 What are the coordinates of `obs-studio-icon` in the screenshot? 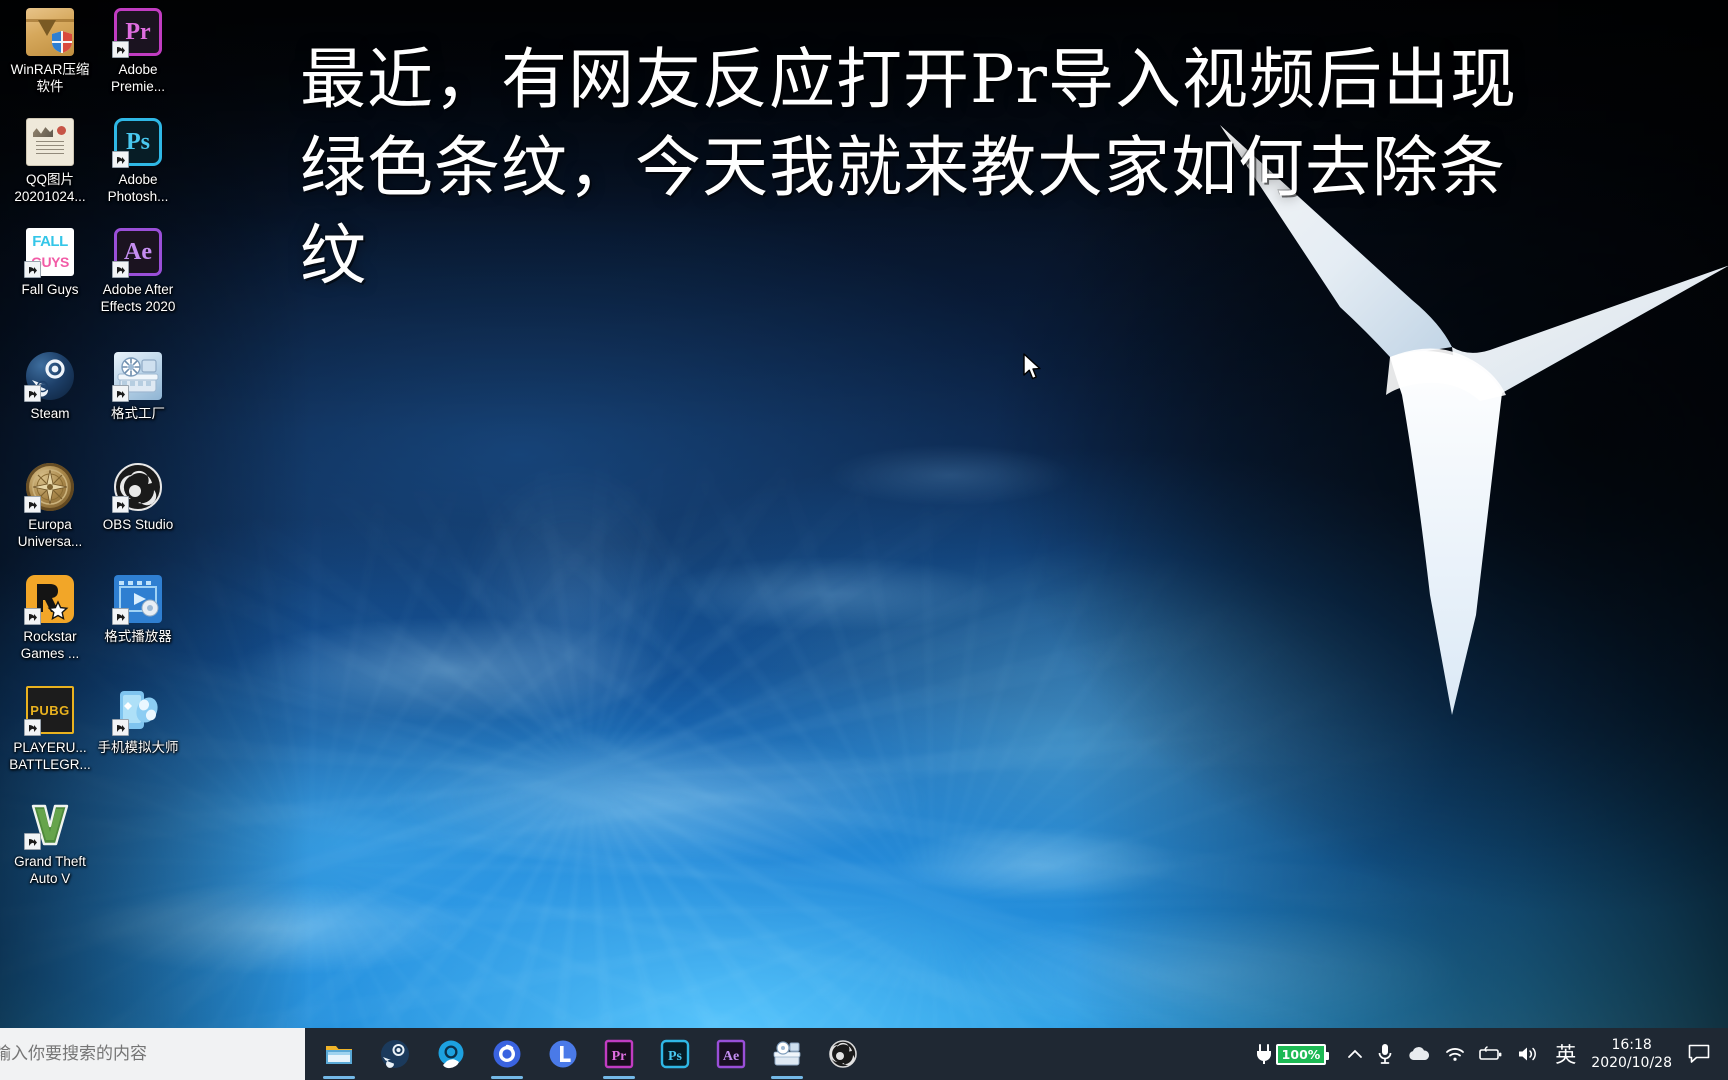 It's located at (843, 1054).